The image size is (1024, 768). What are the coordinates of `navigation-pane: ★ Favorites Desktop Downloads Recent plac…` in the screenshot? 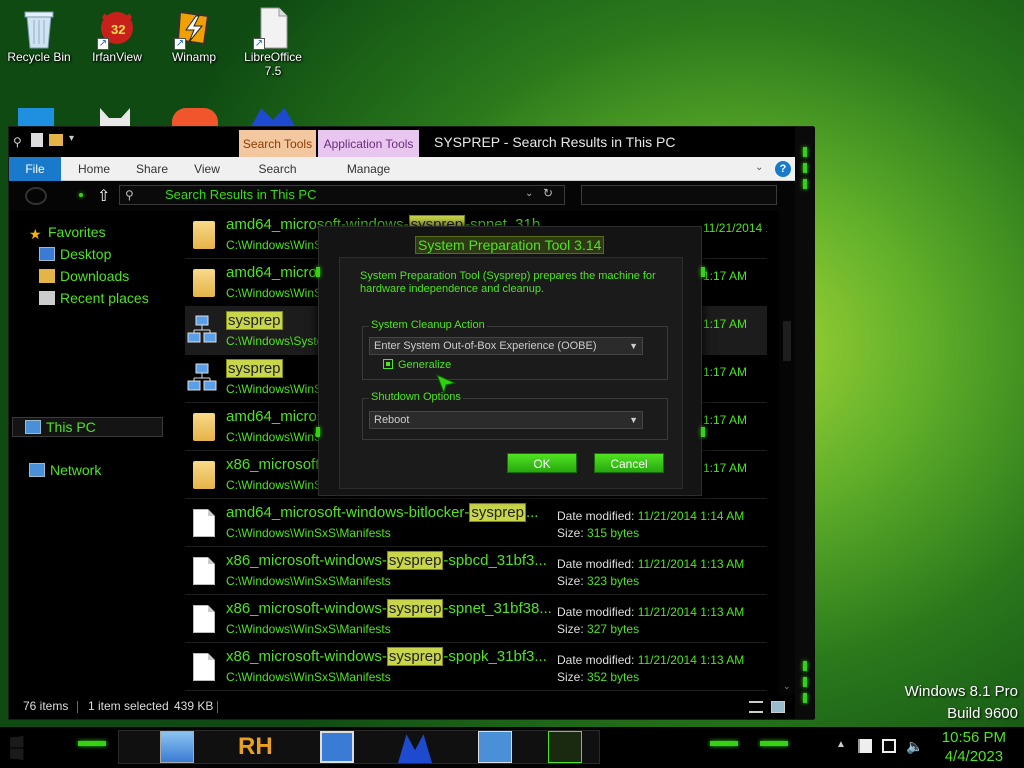 It's located at (89, 453).